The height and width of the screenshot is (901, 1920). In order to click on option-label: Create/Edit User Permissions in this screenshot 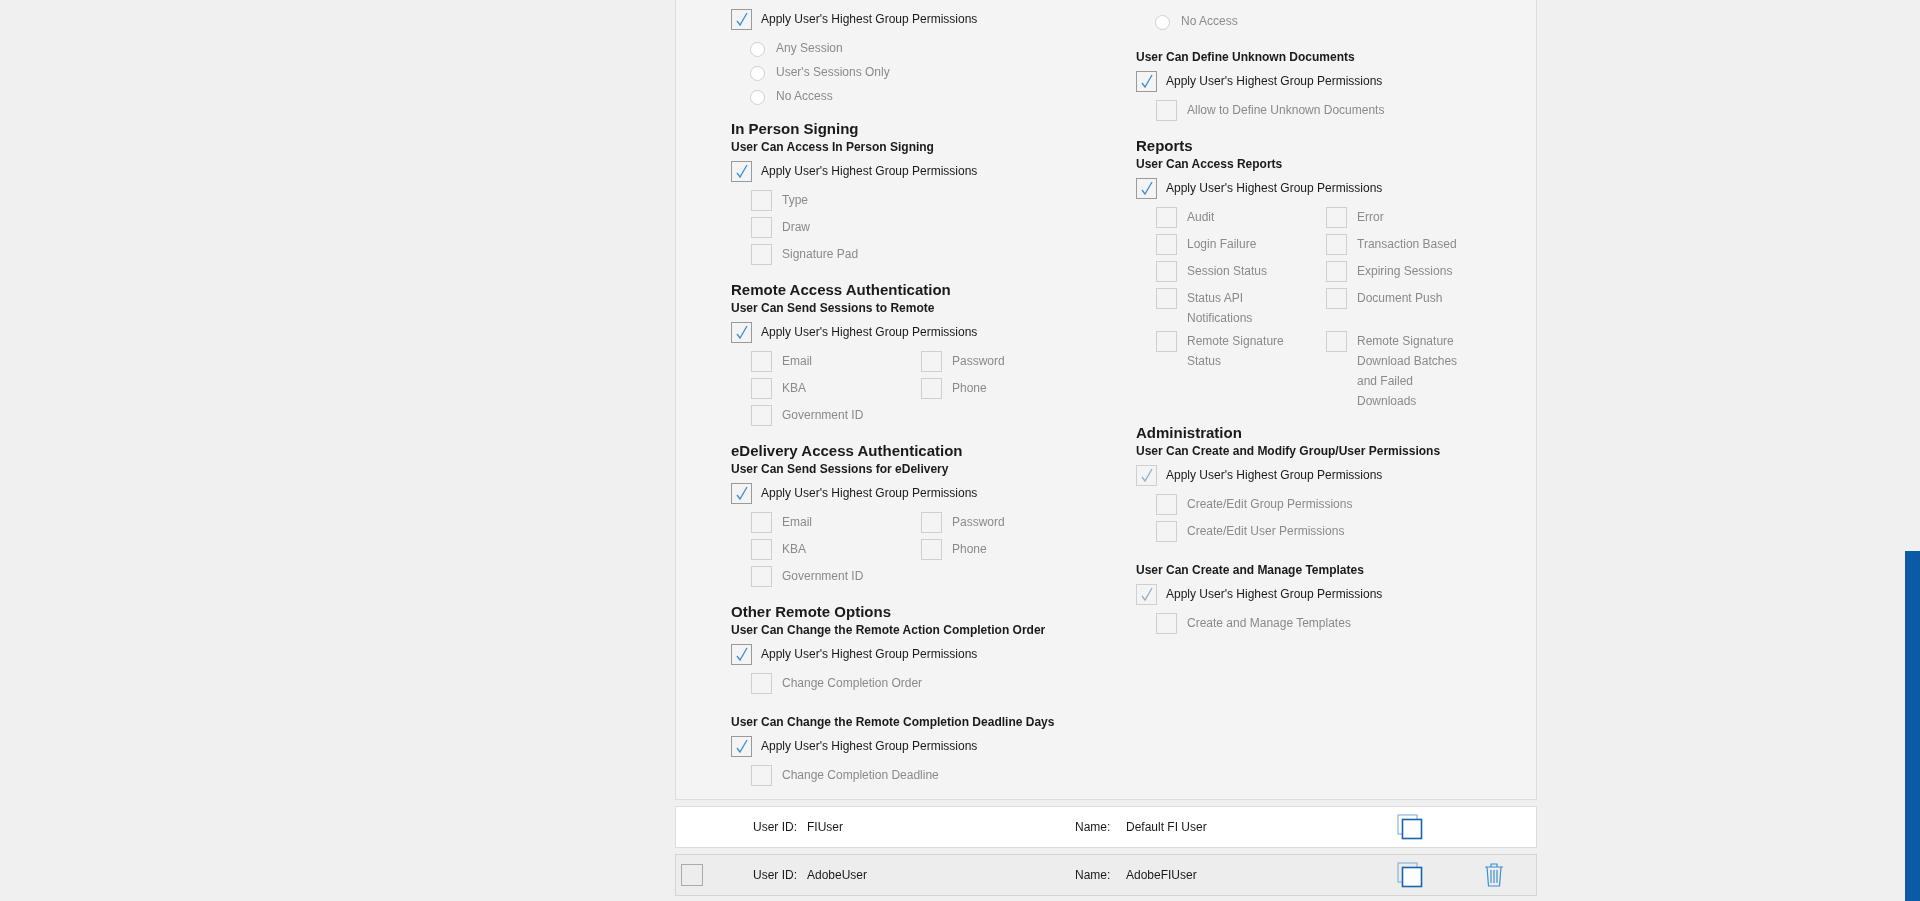, I will do `click(1266, 531)`.